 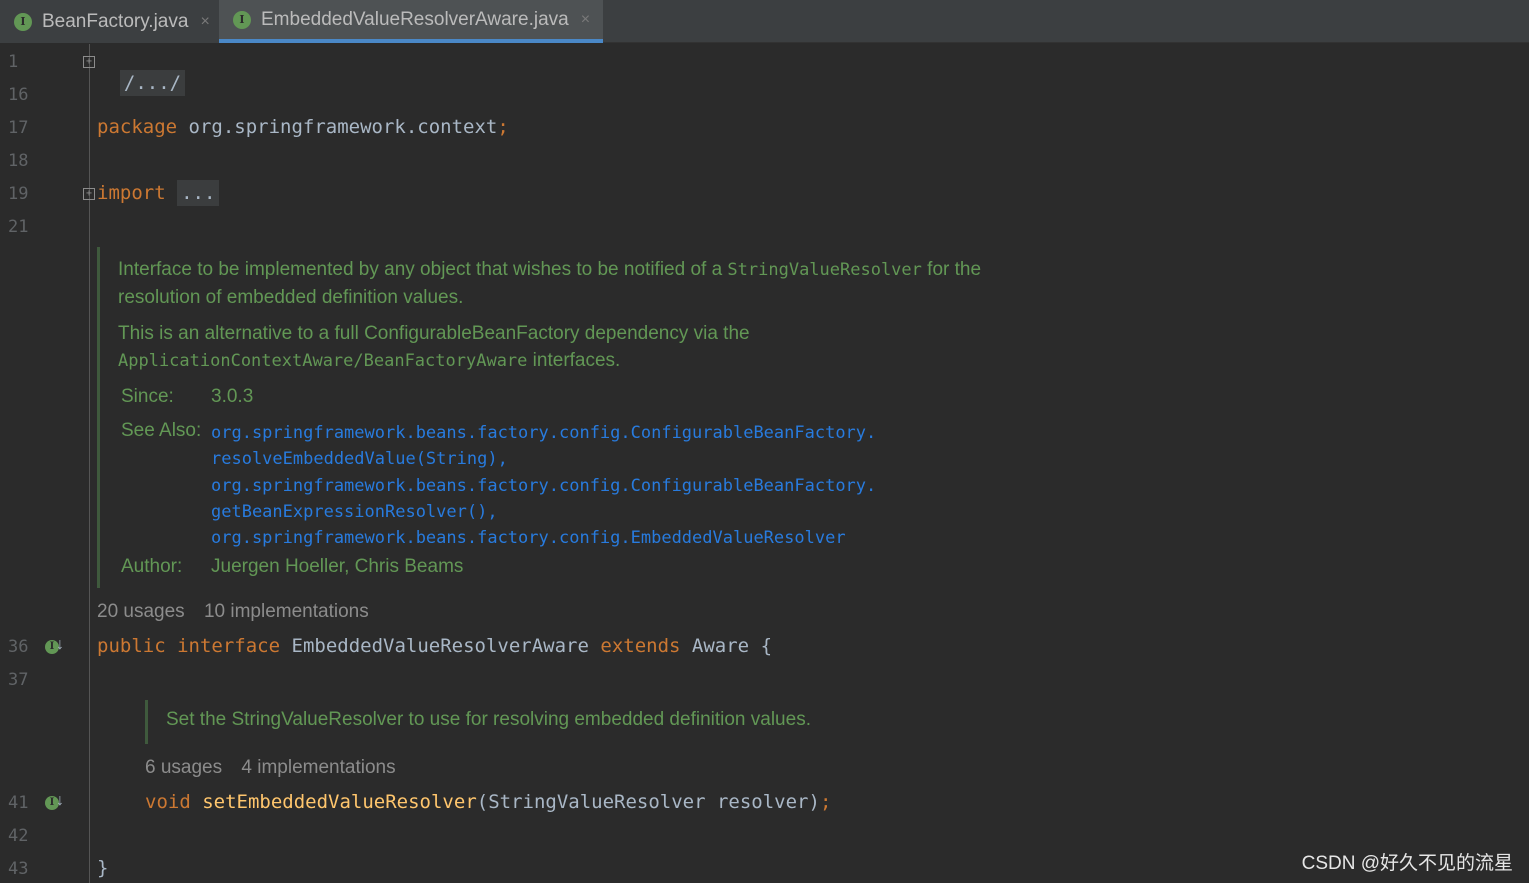 I want to click on doc-text: interfaces., so click(x=574, y=360).